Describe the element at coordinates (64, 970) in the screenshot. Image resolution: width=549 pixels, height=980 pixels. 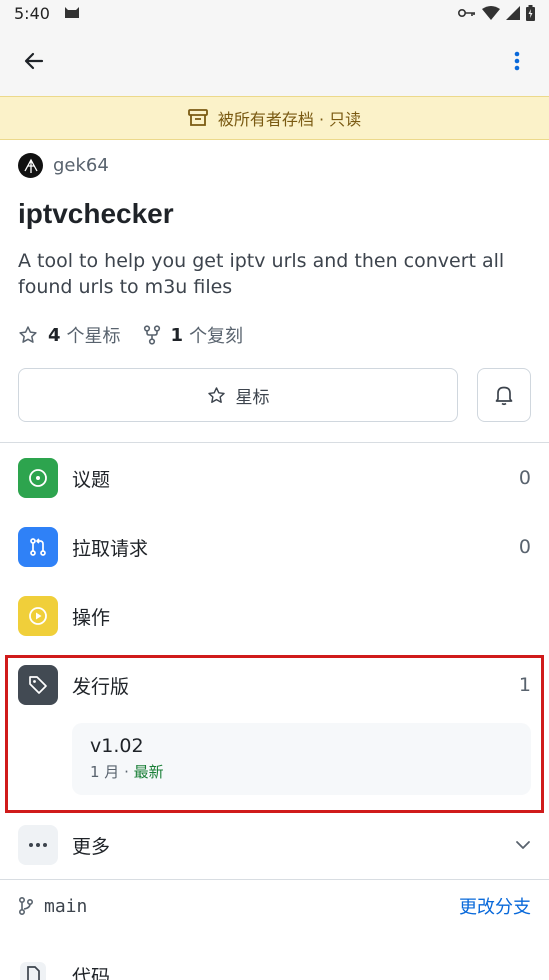
I see `menu-item-code: 代码` at that location.